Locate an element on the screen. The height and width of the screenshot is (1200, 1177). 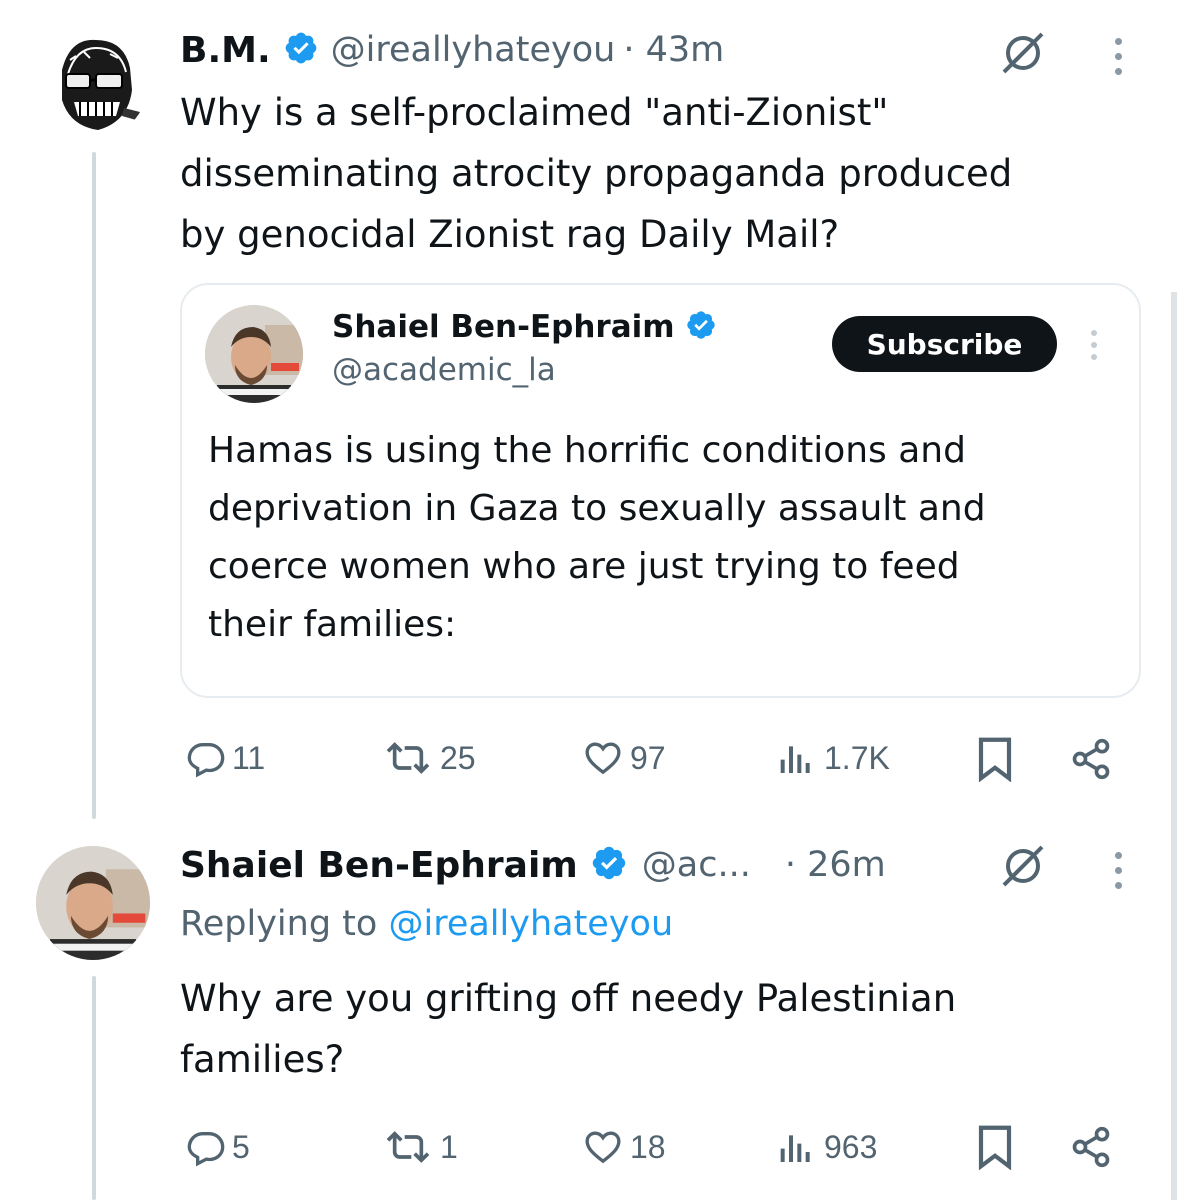
reply-button: 5 is located at coordinates (218, 1147).